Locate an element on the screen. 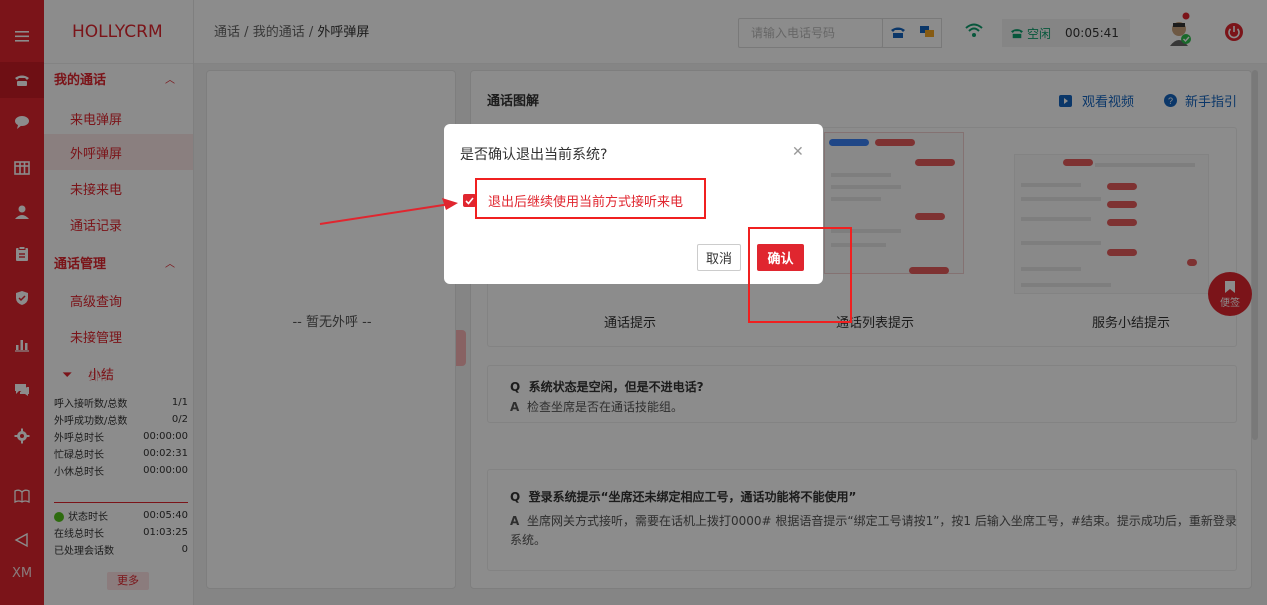 This screenshot has height=605, width=1267. annotation-arrow is located at coordinates (388, 211).